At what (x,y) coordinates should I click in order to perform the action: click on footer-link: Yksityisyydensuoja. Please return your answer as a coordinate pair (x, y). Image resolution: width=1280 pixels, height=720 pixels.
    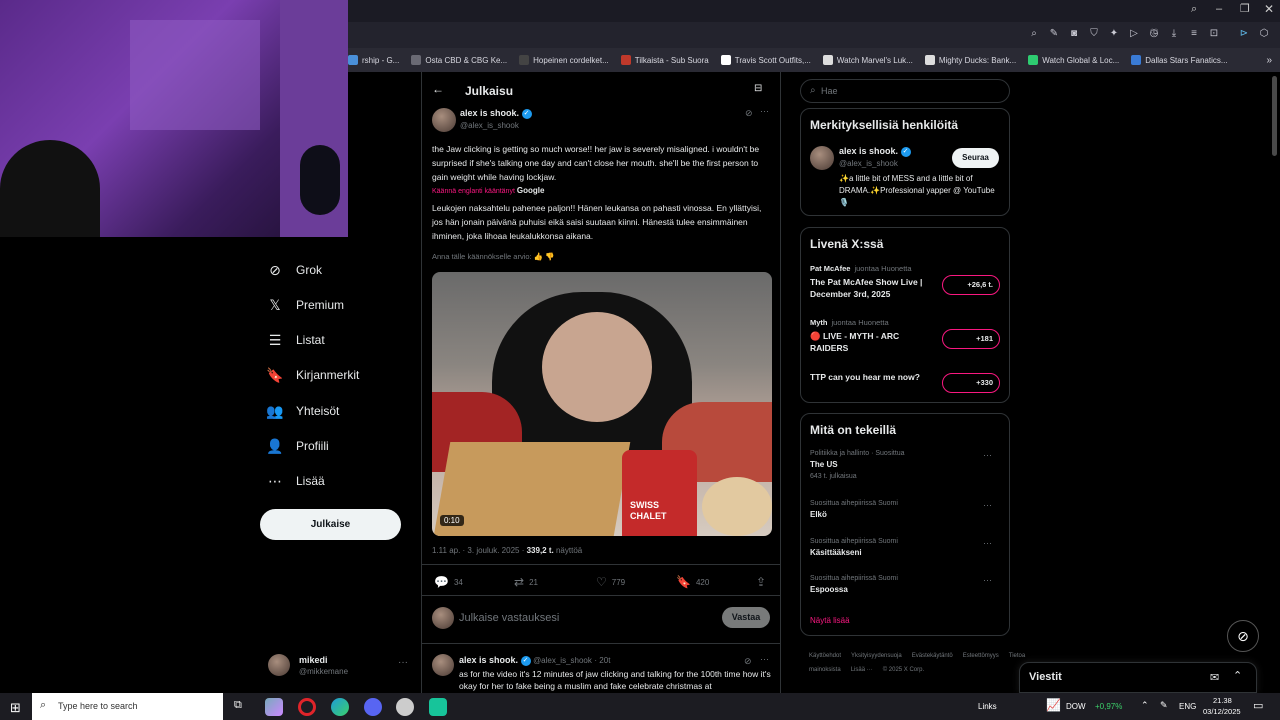
    Looking at the image, I should click on (876, 656).